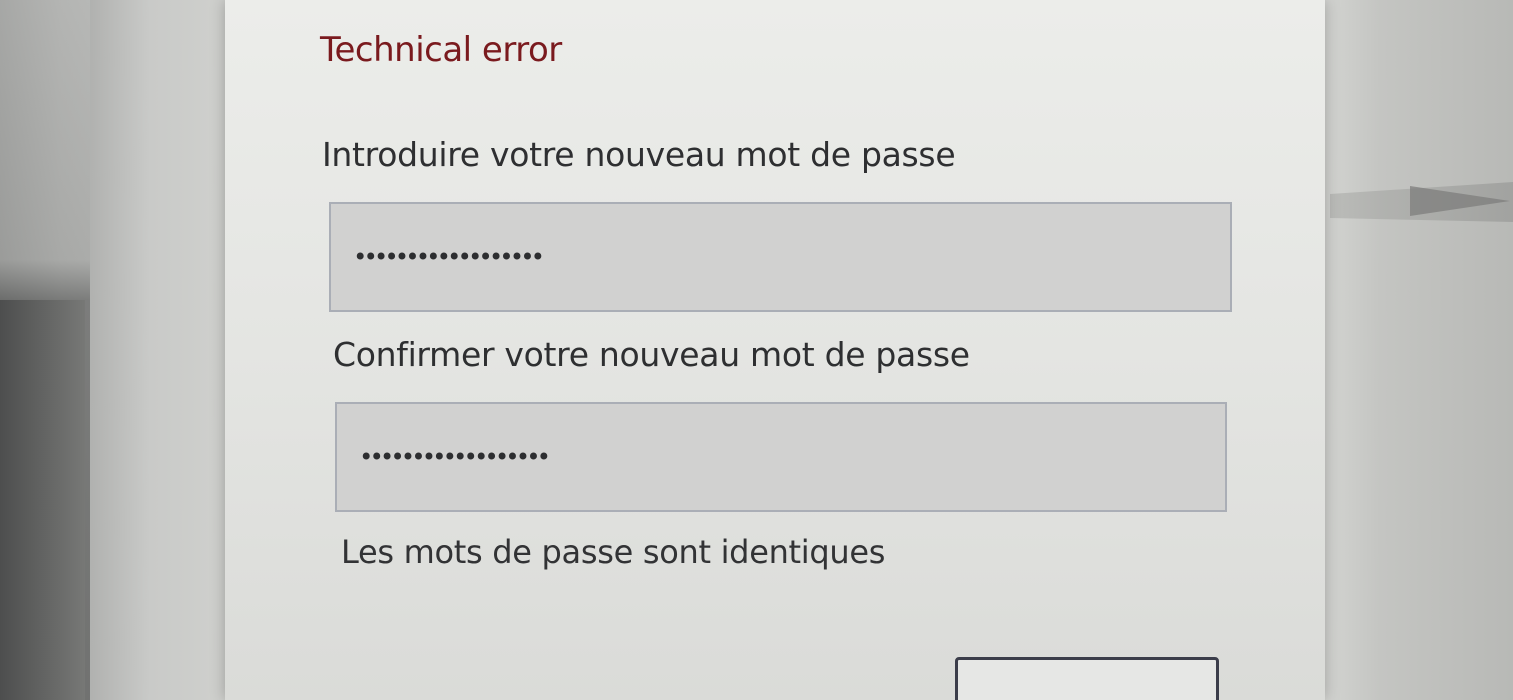  What do you see at coordinates (613, 552) in the screenshot?
I see `password-match-status: Les mots de passe sont identiques` at bounding box center [613, 552].